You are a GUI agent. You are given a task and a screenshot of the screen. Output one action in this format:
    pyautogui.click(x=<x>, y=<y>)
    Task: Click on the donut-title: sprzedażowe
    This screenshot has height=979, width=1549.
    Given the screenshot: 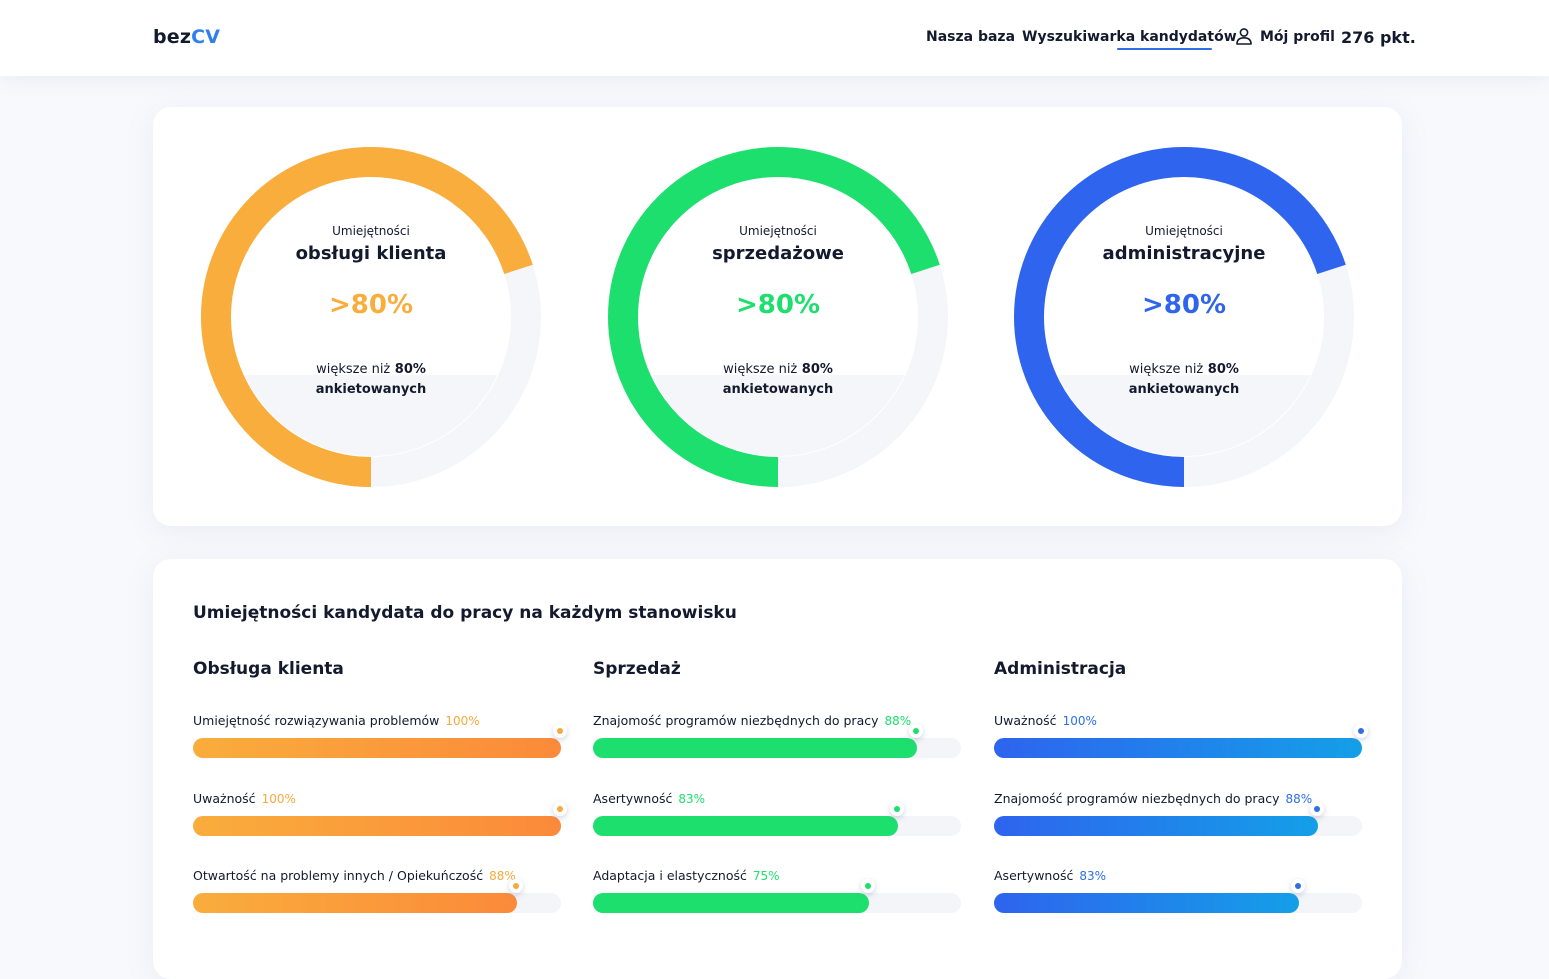 What is the action you would take?
    pyautogui.click(x=778, y=253)
    